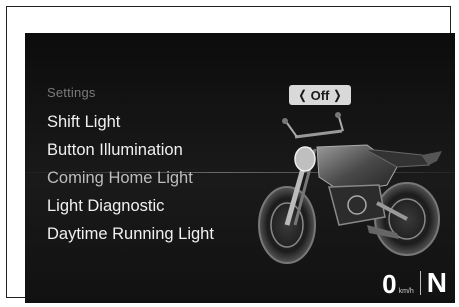 This screenshot has width=459, height=307. What do you see at coordinates (420, 283) in the screenshot?
I see `status-separator` at bounding box center [420, 283].